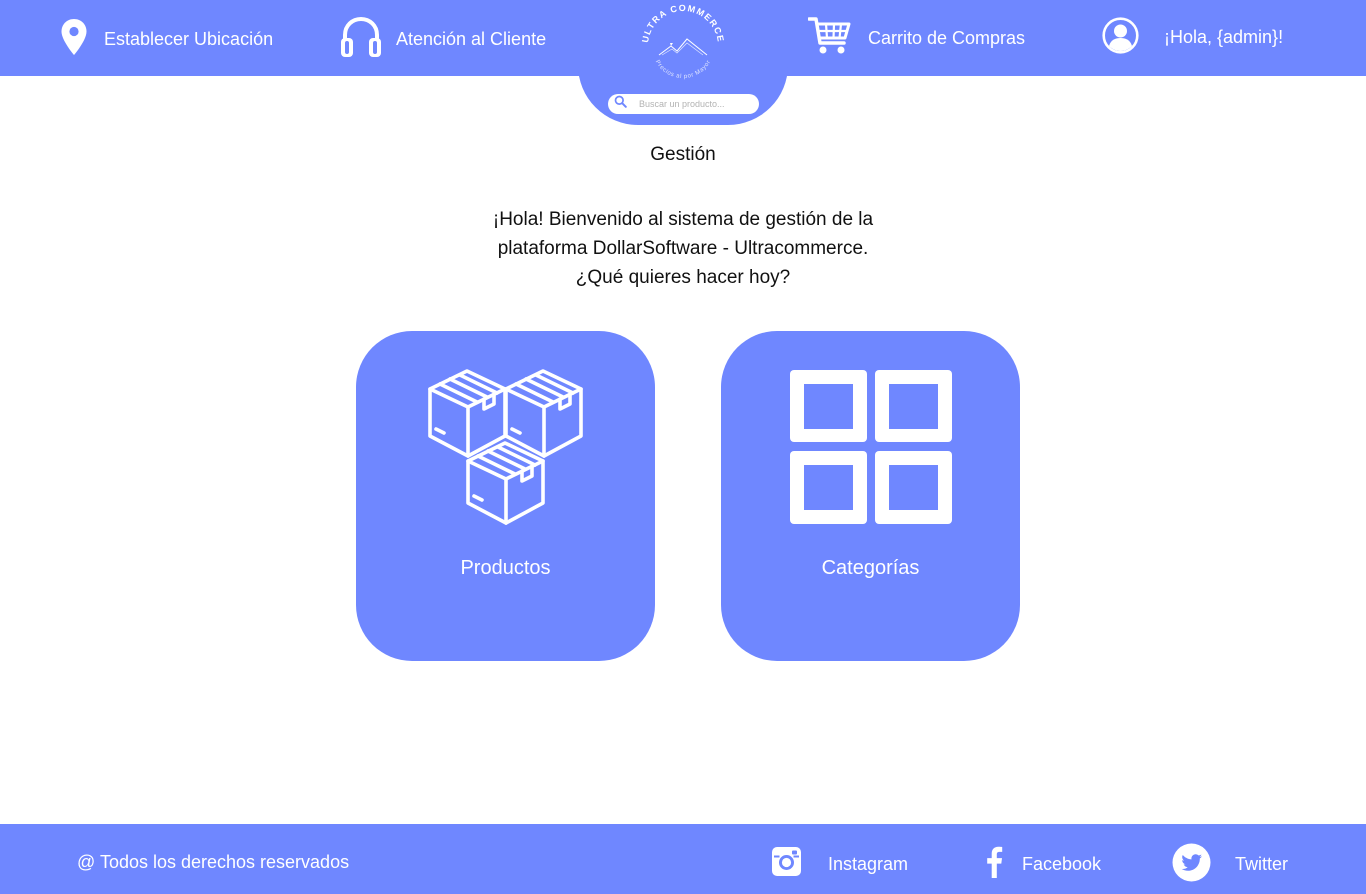 This screenshot has width=1366, height=894. I want to click on twitter-label: Twitter, so click(1262, 863).